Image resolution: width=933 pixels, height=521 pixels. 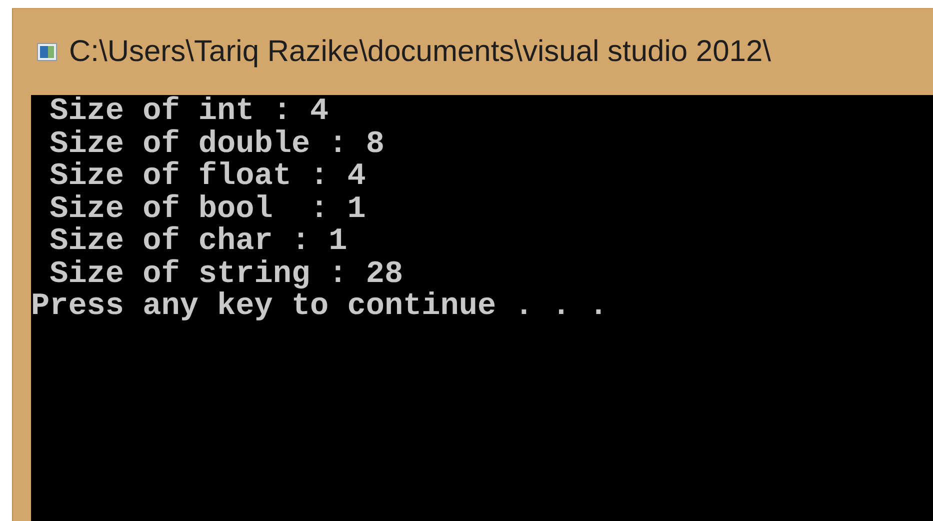 I want to click on console-app-icon, so click(x=47, y=52).